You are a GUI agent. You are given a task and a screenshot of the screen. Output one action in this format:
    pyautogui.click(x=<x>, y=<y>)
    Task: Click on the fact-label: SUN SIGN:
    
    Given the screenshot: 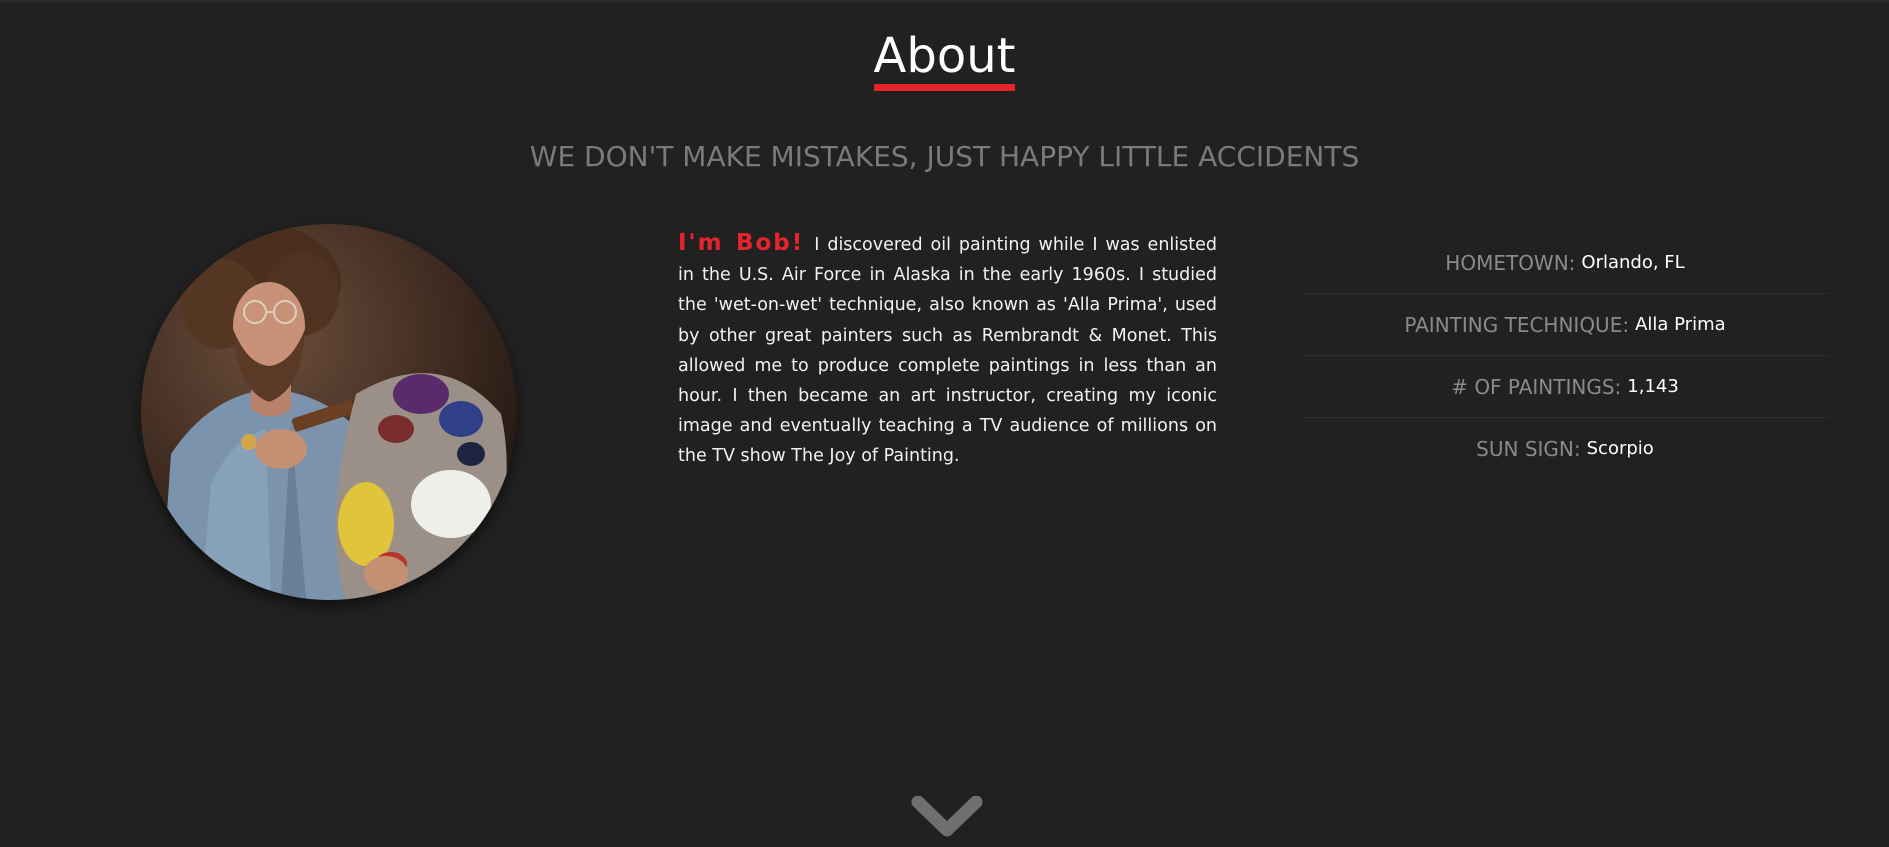 What is the action you would take?
    pyautogui.click(x=1528, y=448)
    